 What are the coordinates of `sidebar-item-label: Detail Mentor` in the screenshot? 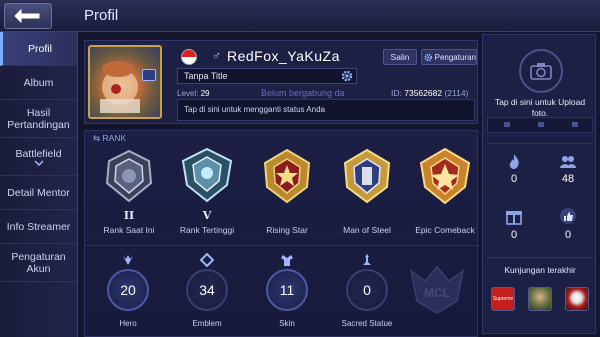 It's located at (38, 192).